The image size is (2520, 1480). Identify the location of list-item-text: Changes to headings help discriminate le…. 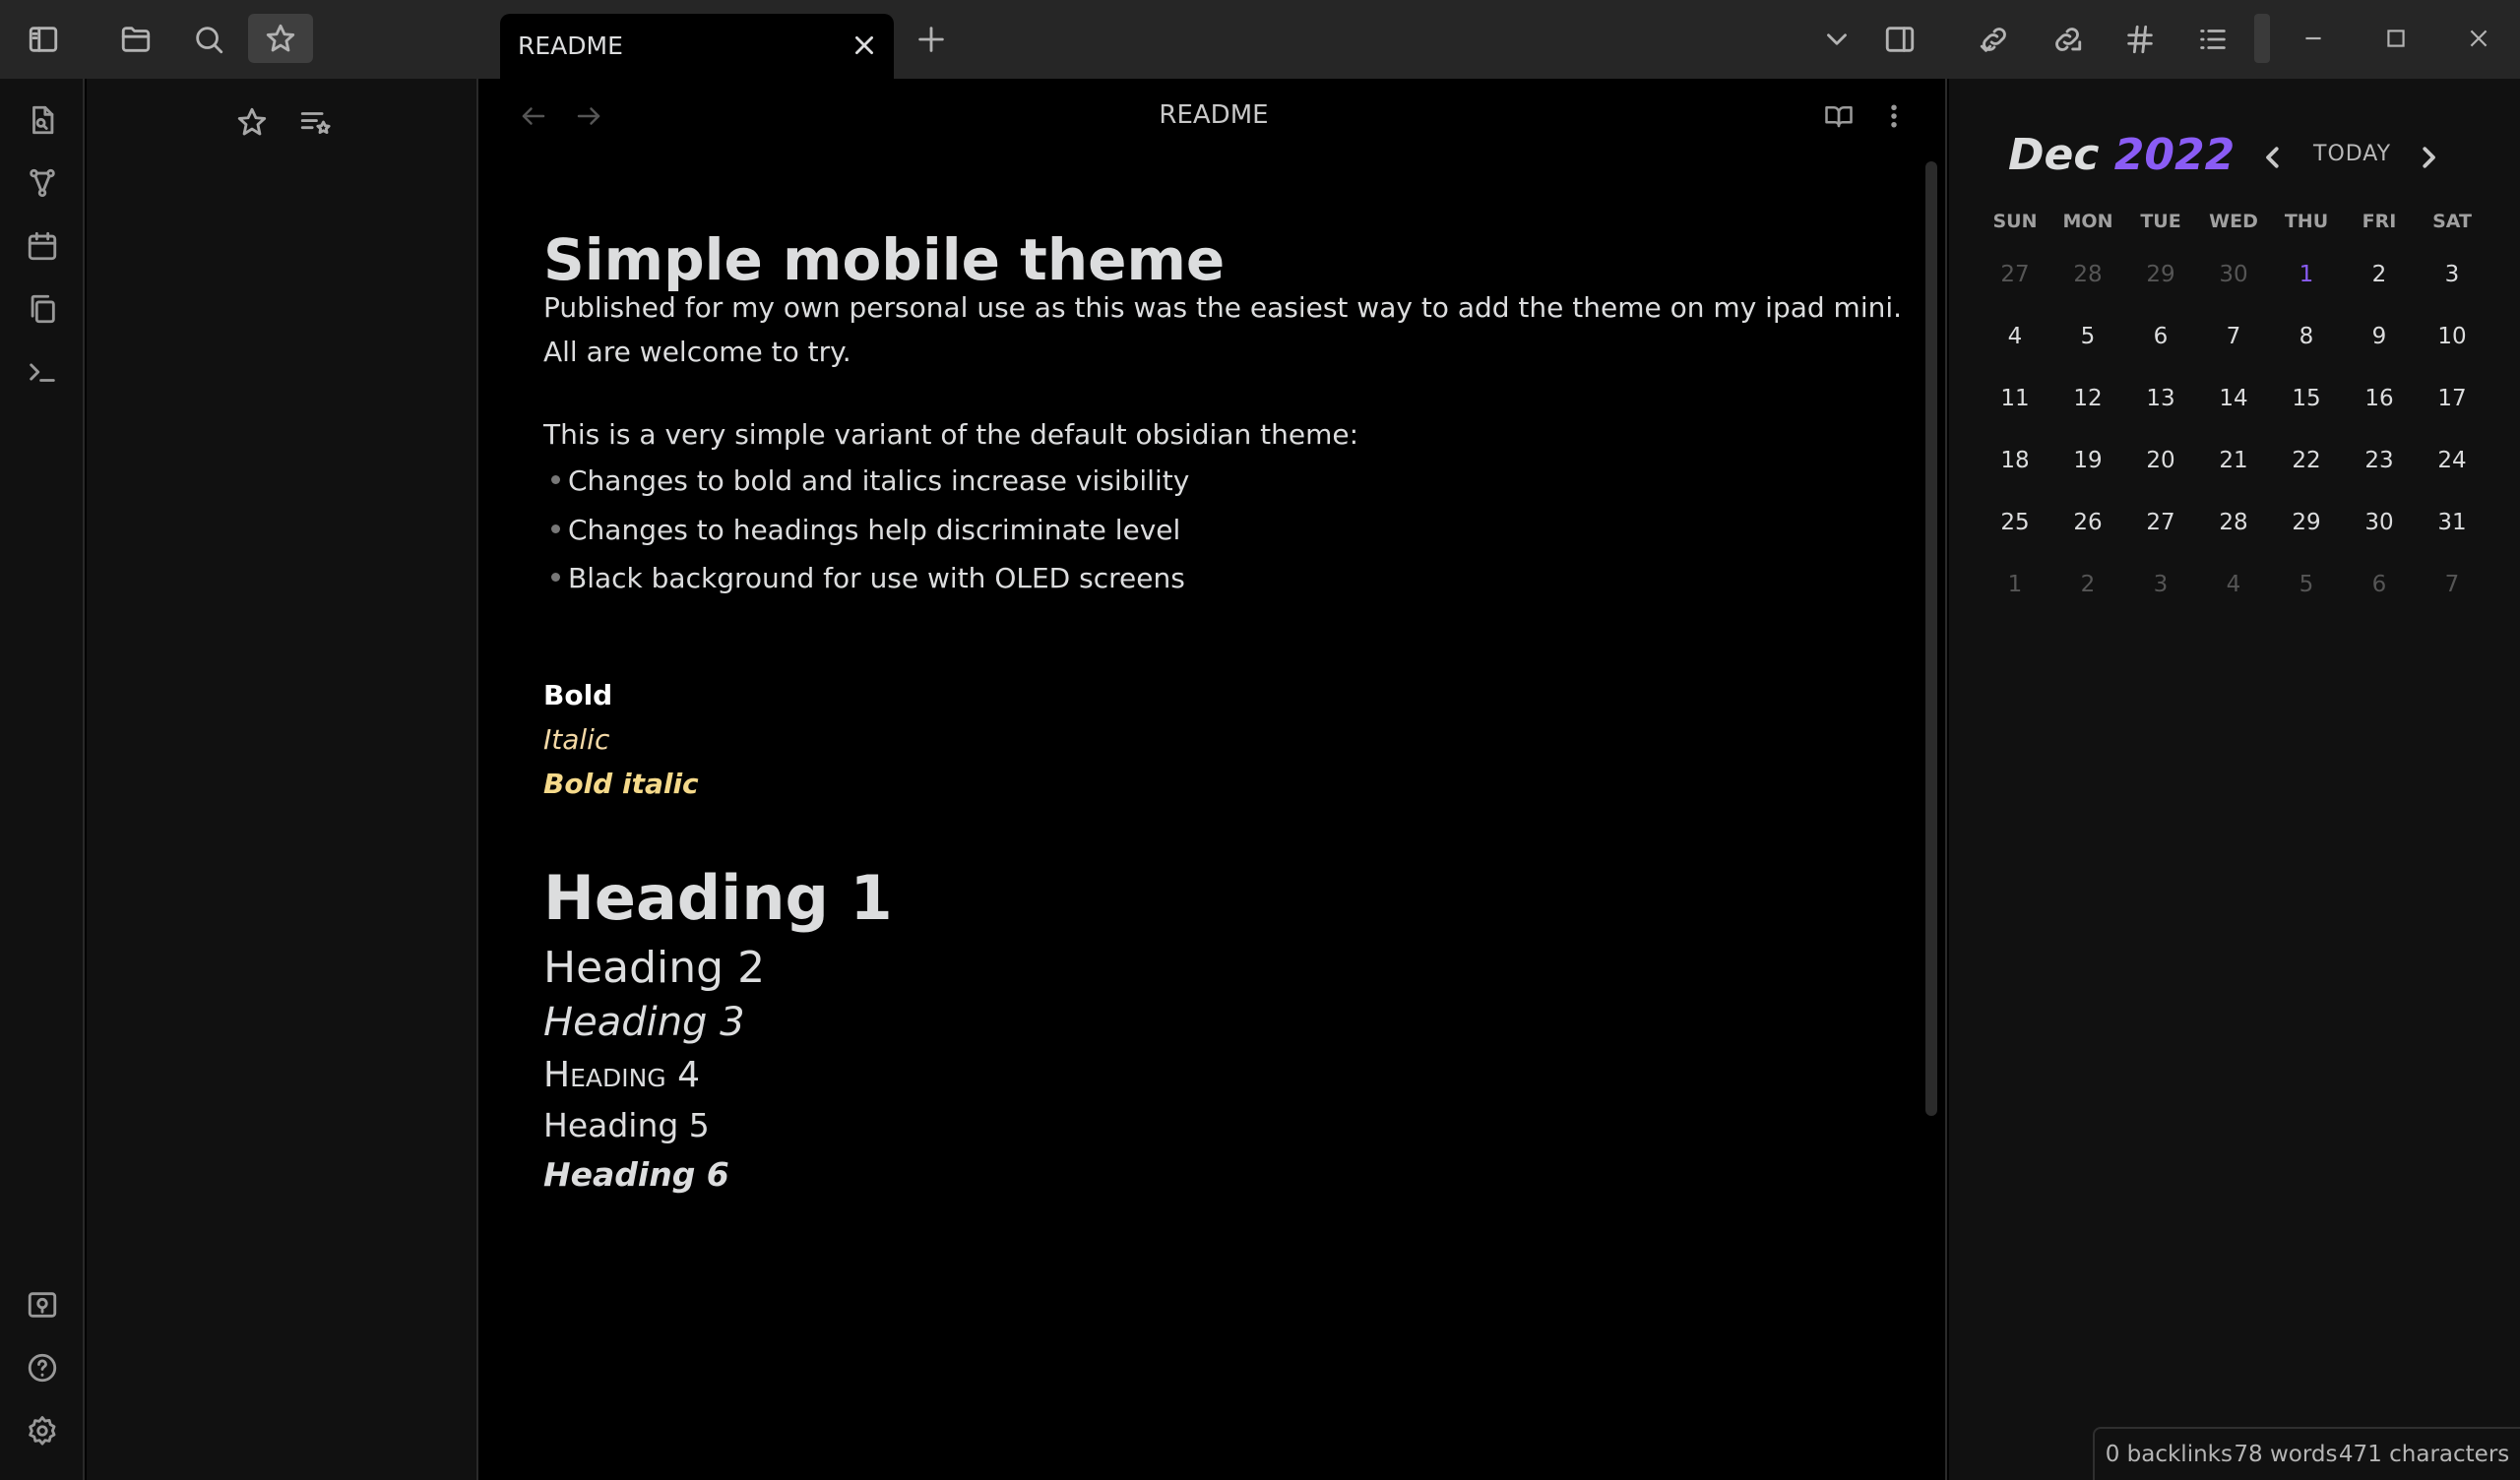
(874, 530).